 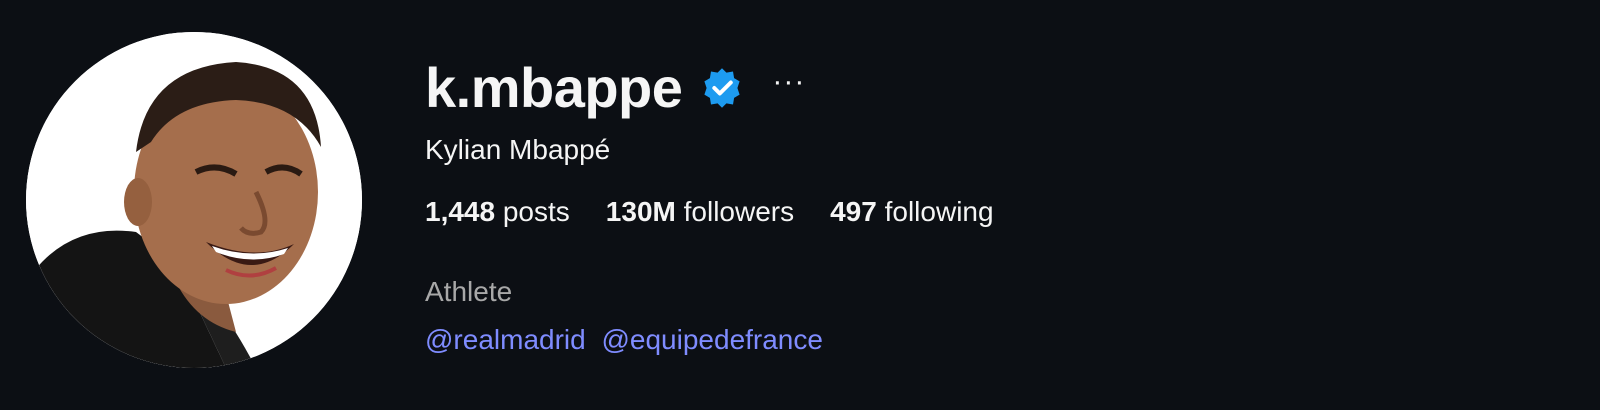 What do you see at coordinates (788, 88) in the screenshot?
I see `more-options-icon: ···` at bounding box center [788, 88].